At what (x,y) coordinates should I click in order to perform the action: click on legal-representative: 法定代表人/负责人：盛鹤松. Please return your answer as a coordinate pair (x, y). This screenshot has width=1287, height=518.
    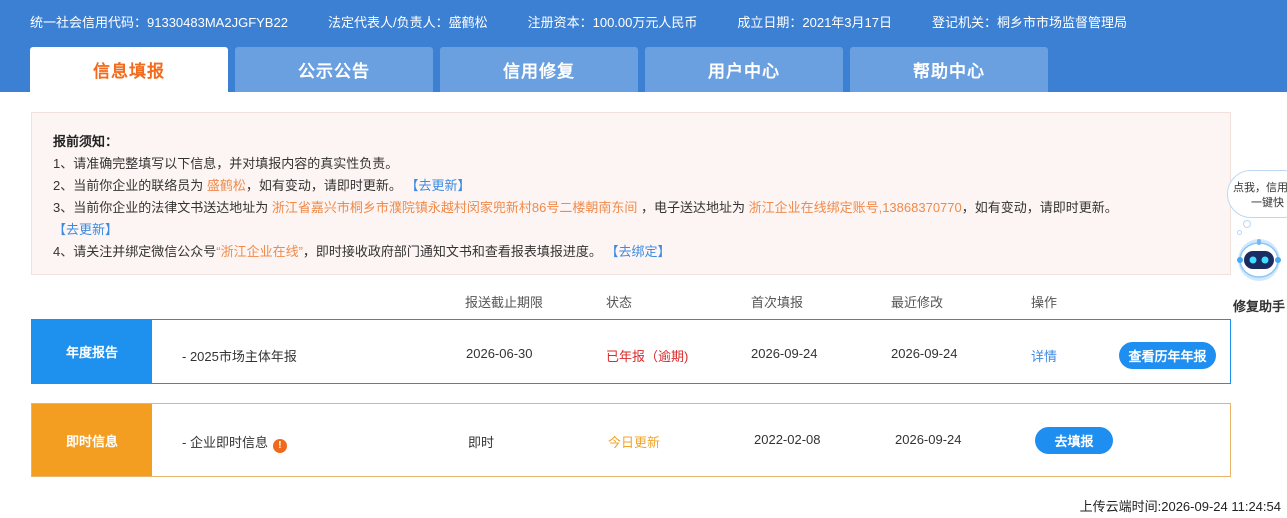
    Looking at the image, I should click on (407, 22).